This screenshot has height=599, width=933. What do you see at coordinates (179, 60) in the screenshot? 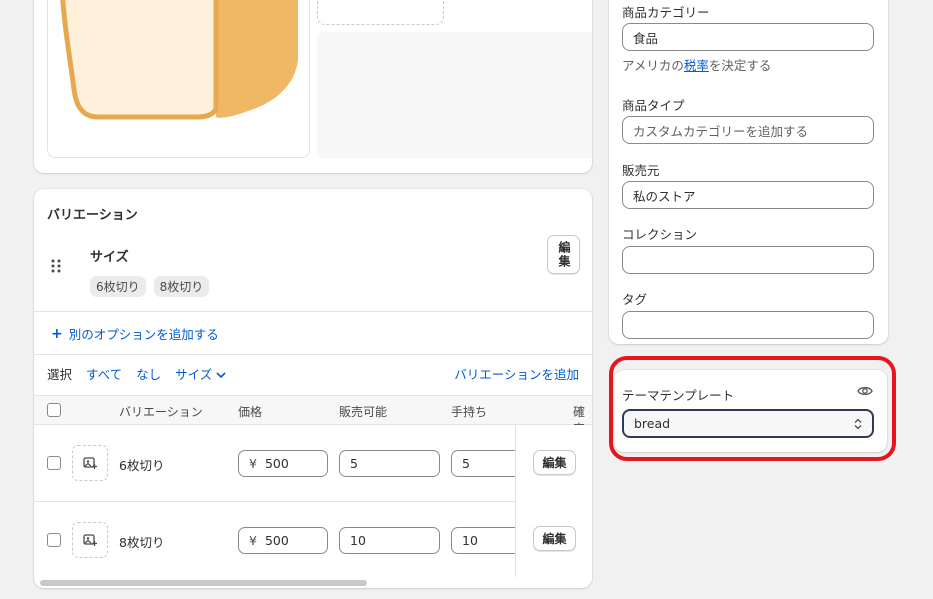
I see `bread-illustration` at bounding box center [179, 60].